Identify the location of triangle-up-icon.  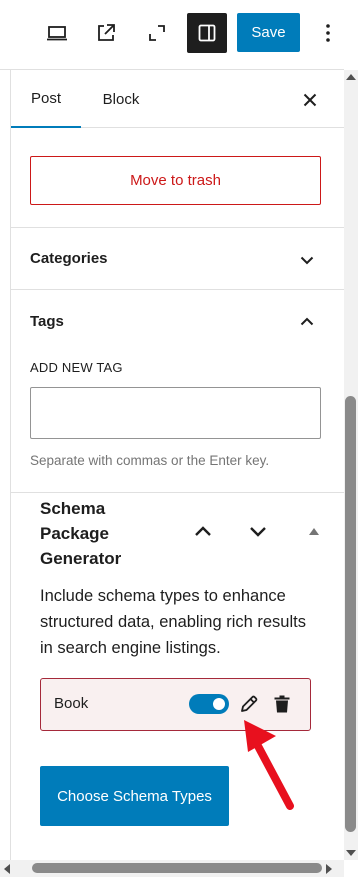
(314, 531).